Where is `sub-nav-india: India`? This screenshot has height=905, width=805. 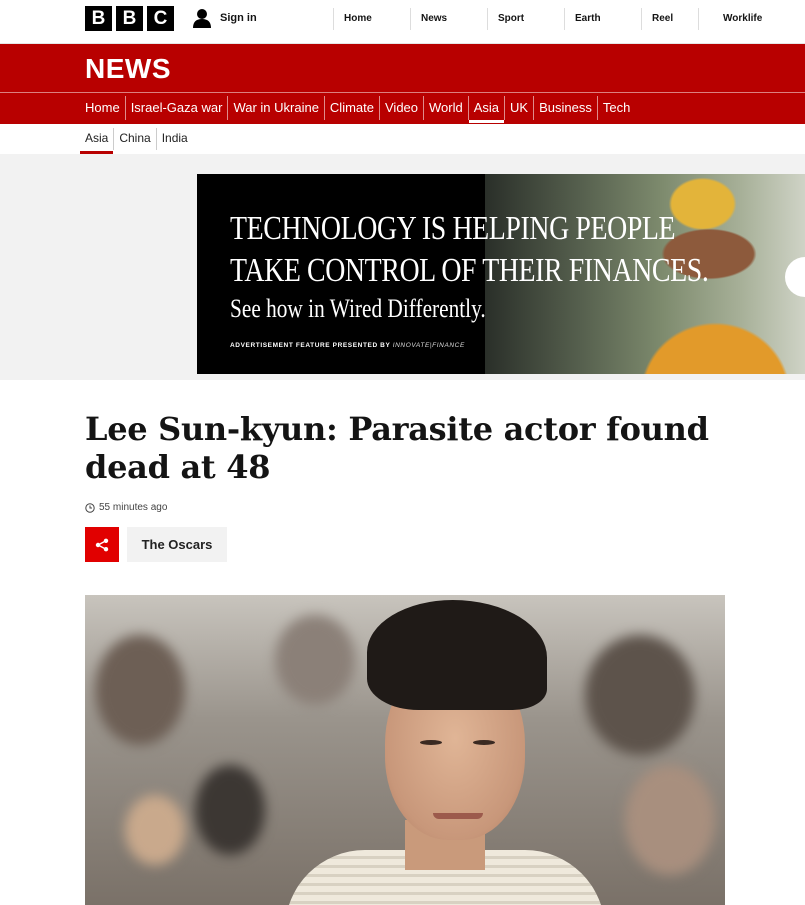
sub-nav-india: India is located at coordinates (175, 139).